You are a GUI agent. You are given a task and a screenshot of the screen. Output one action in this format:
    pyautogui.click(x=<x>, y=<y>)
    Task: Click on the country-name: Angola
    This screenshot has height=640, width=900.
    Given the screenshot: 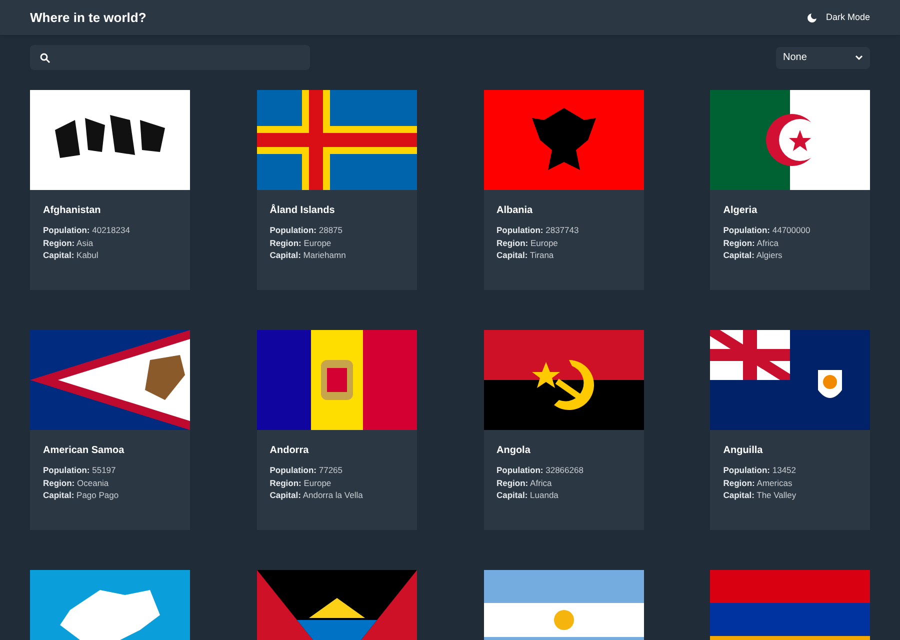 What is the action you would take?
    pyautogui.click(x=514, y=451)
    